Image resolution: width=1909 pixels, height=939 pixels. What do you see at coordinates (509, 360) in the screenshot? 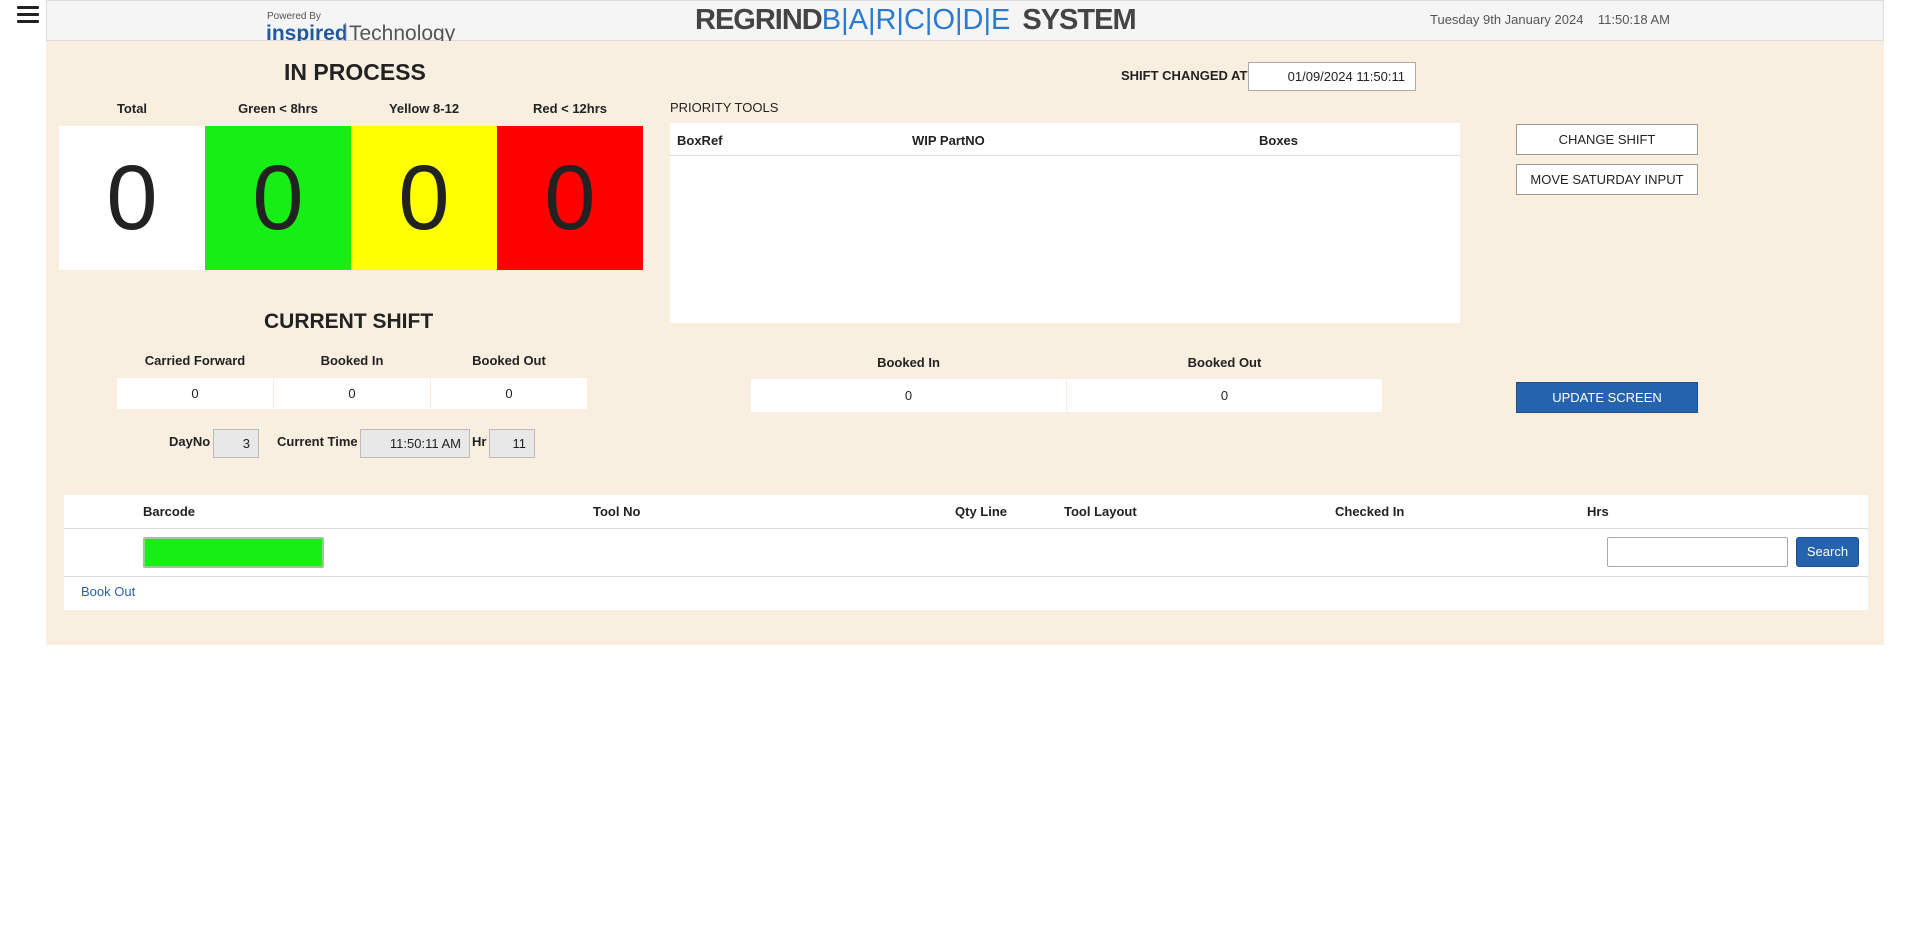
I see `shift-booked-out-label: Booked Out` at bounding box center [509, 360].